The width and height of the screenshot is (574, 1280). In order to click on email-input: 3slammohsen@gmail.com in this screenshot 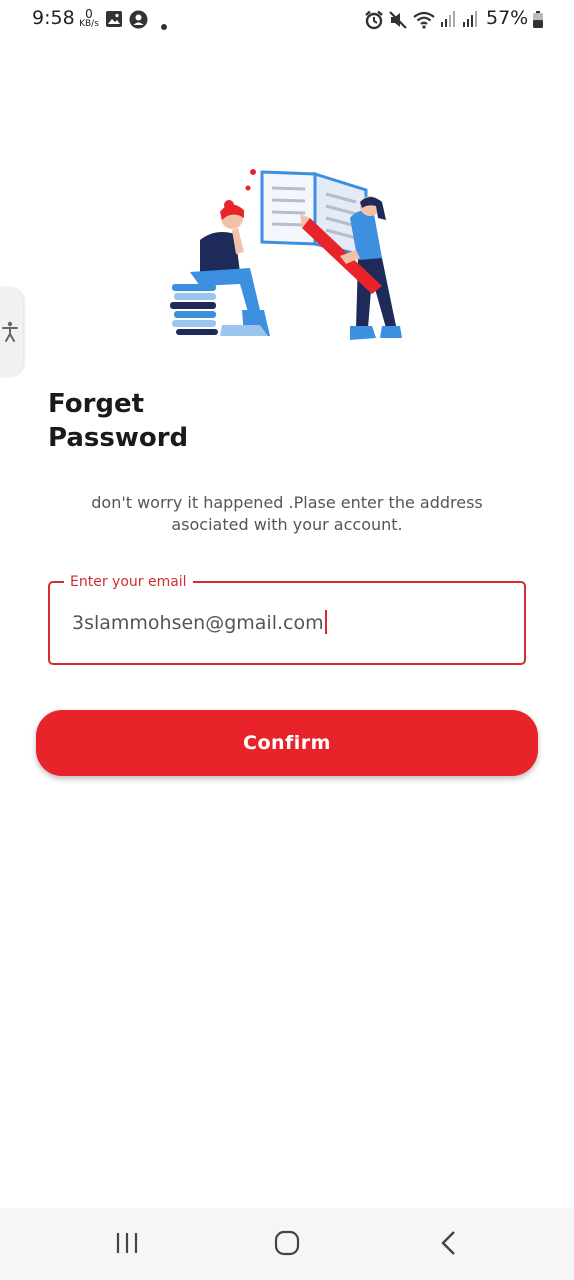, I will do `click(199, 623)`.